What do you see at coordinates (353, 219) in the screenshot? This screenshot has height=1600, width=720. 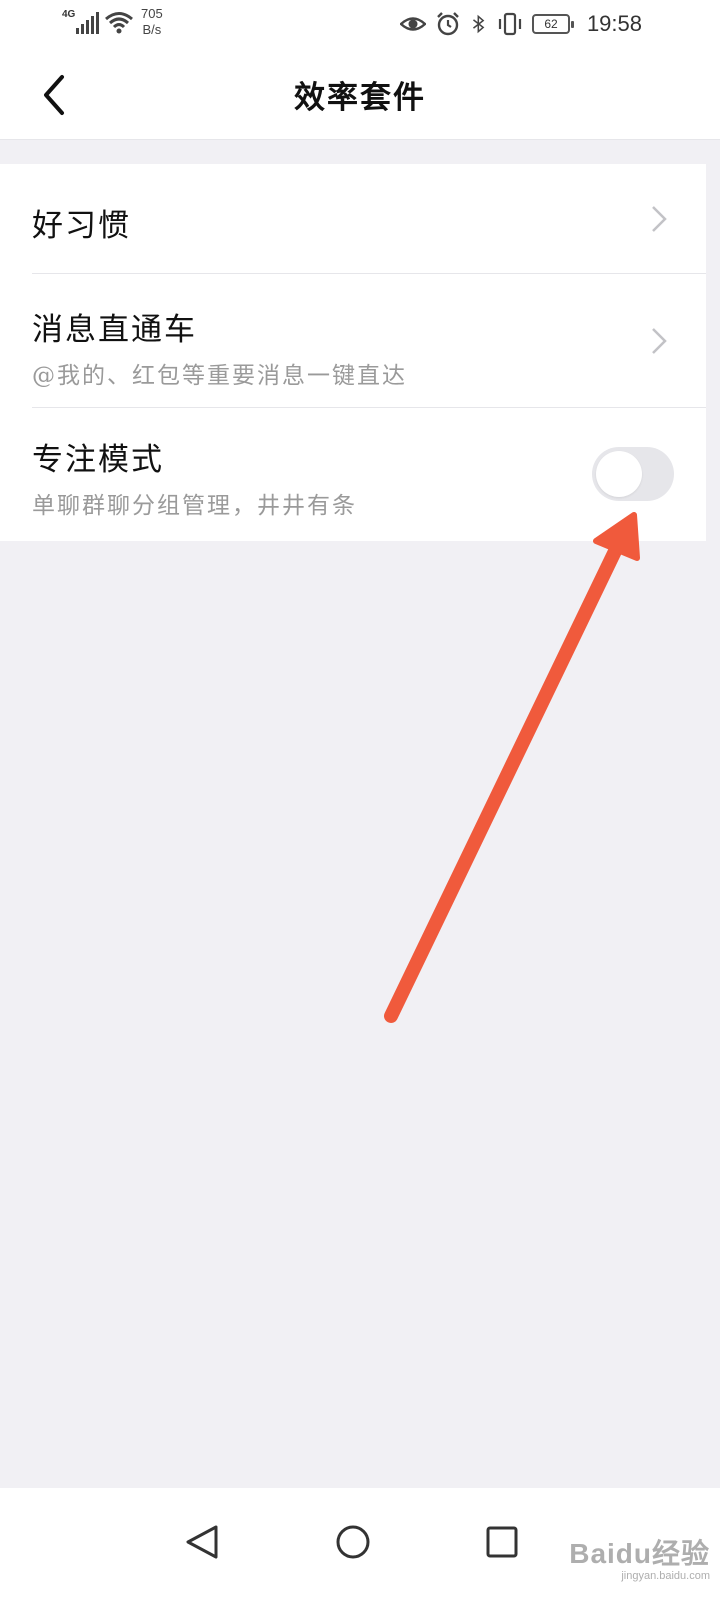 I see `list-item-good-habits: 好习惯` at bounding box center [353, 219].